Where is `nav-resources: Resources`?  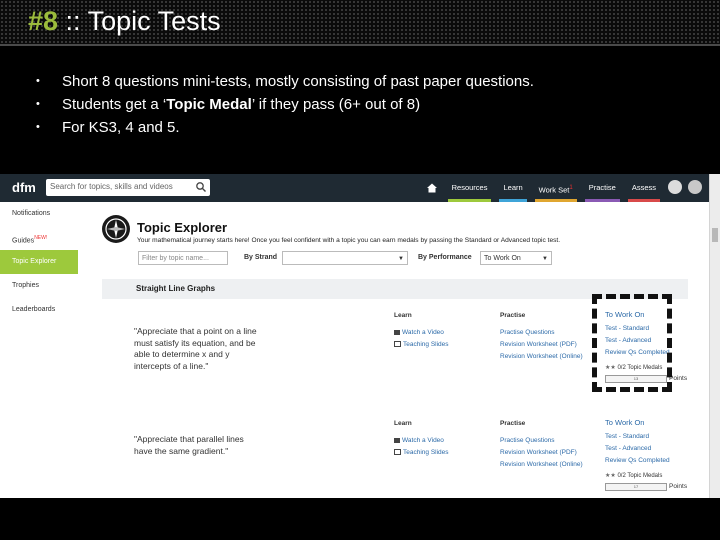
nav-resources: Resources is located at coordinates (470, 188).